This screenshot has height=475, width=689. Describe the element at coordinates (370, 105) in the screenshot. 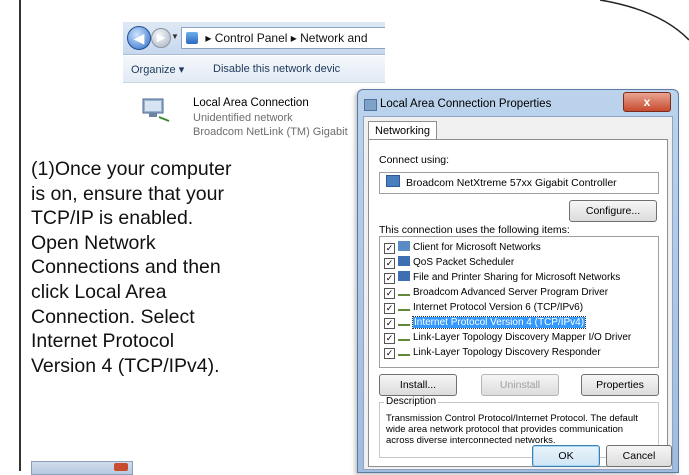

I see `dialog-title-icon` at that location.